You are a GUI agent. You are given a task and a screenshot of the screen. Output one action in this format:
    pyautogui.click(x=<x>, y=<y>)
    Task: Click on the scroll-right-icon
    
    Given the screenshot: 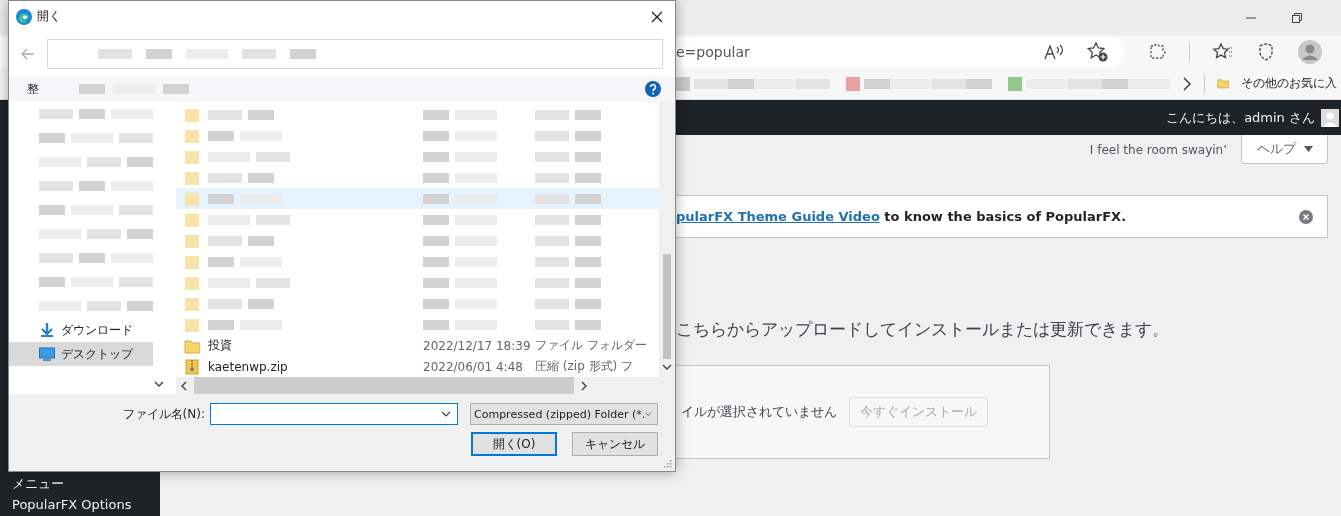 What is the action you would take?
    pyautogui.click(x=584, y=385)
    